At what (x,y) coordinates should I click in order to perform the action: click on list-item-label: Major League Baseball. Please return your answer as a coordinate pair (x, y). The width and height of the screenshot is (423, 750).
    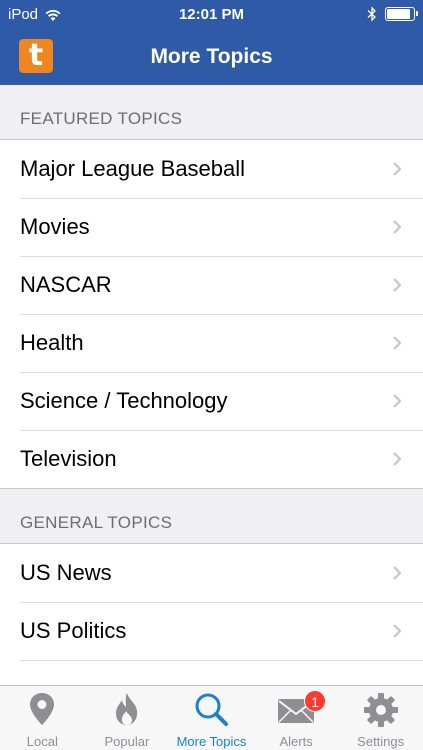
    Looking at the image, I should click on (133, 168).